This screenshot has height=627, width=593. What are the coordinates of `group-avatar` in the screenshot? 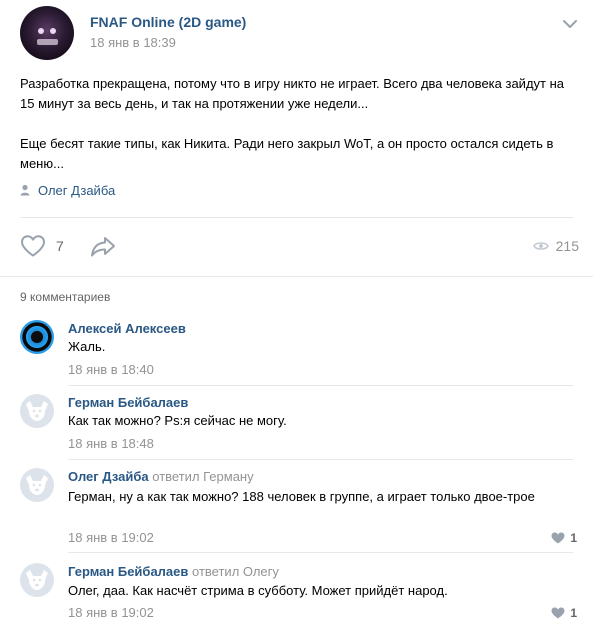 It's located at (47, 33).